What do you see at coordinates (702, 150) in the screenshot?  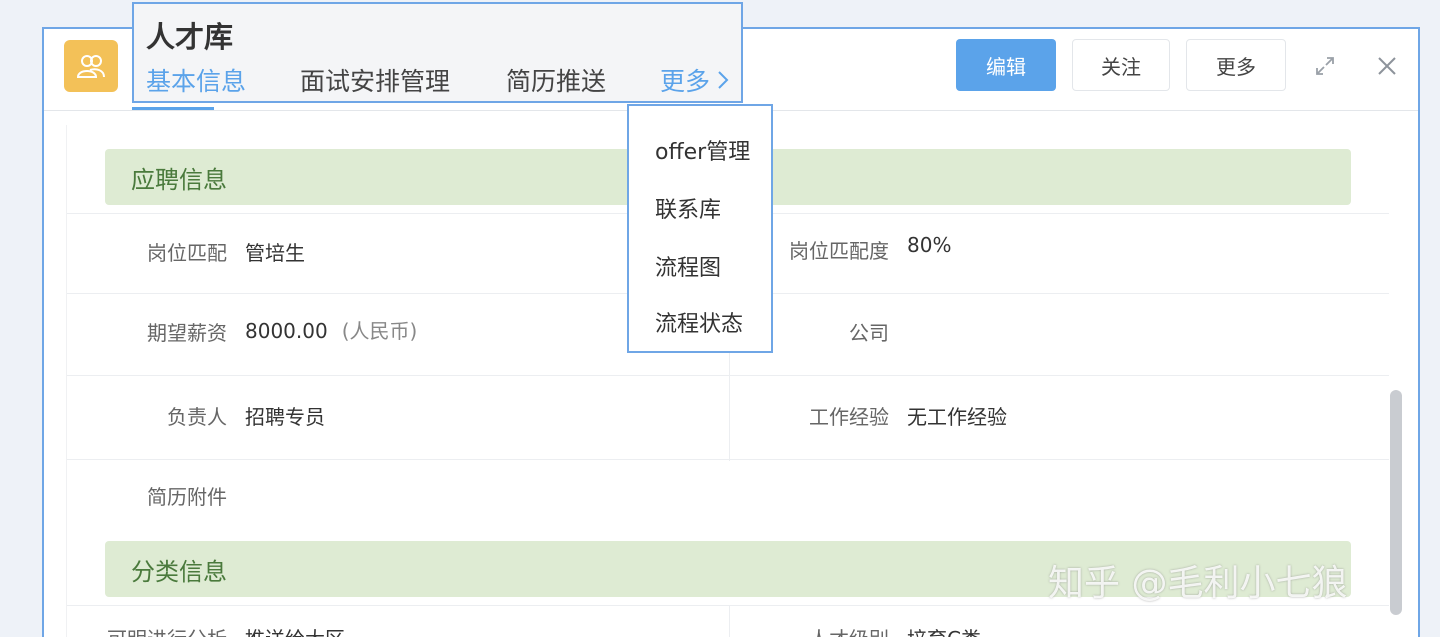 I see `menu-item-offer: offer管理` at bounding box center [702, 150].